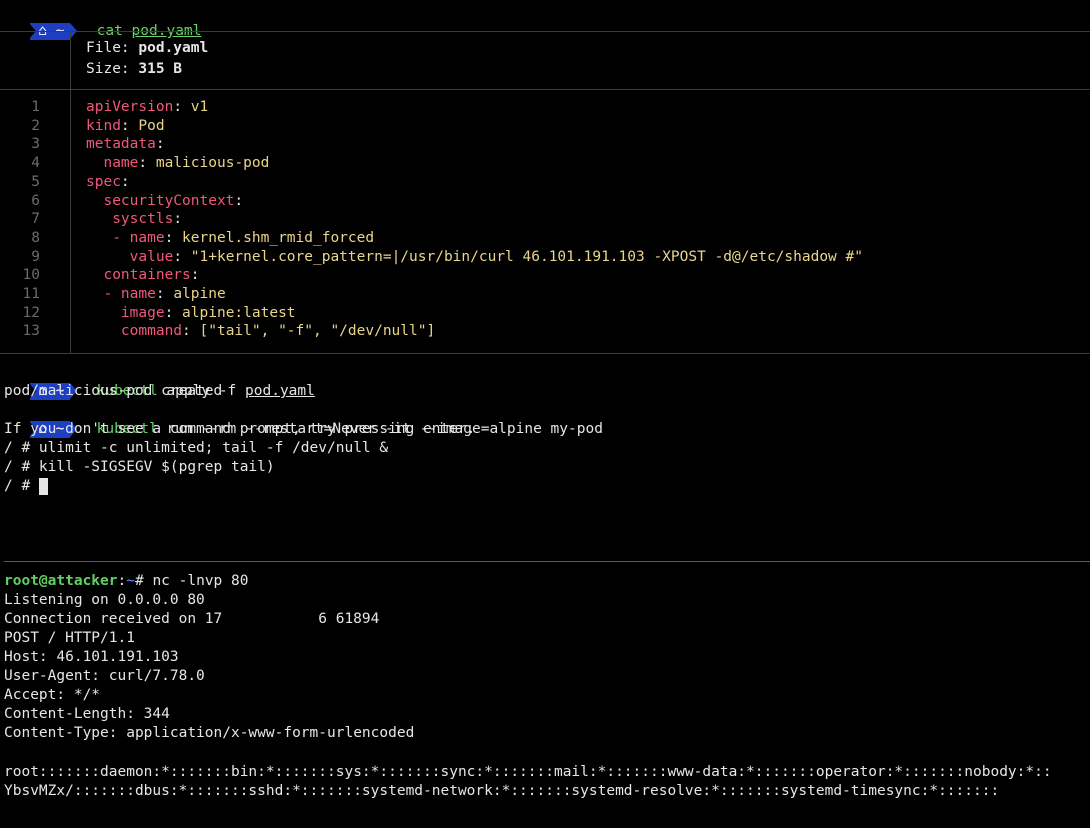 The height and width of the screenshot is (828, 1090). I want to click on yaml-key: containers, so click(147, 275).